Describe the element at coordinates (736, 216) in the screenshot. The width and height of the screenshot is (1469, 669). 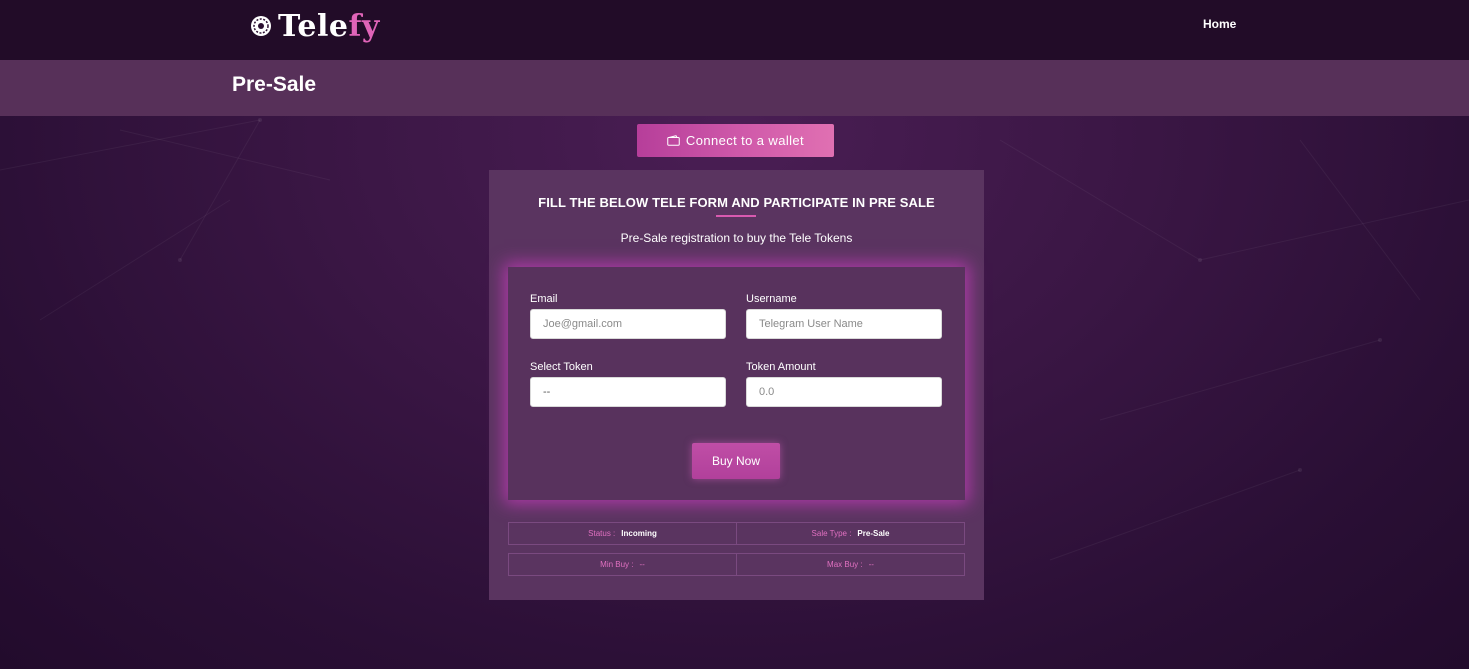
I see `heading-underline` at that location.